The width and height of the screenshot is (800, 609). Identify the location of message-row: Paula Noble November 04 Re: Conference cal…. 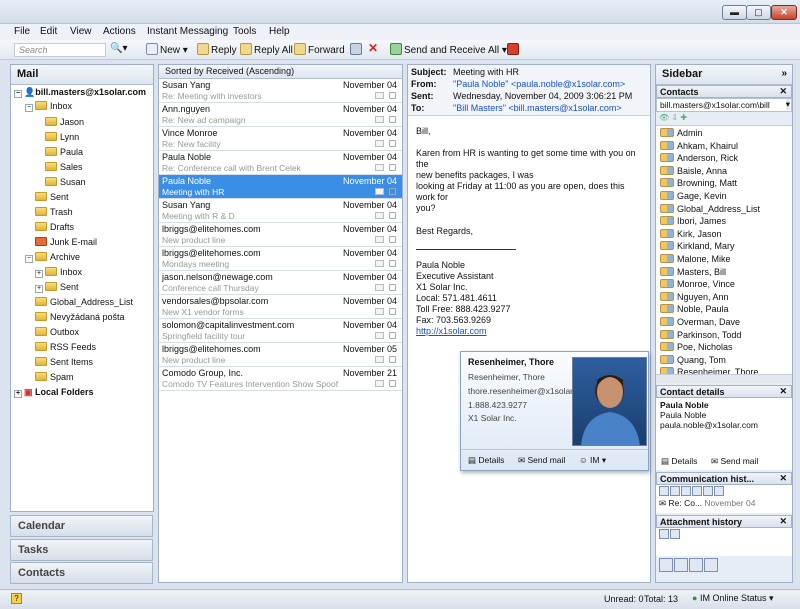
(280, 163).